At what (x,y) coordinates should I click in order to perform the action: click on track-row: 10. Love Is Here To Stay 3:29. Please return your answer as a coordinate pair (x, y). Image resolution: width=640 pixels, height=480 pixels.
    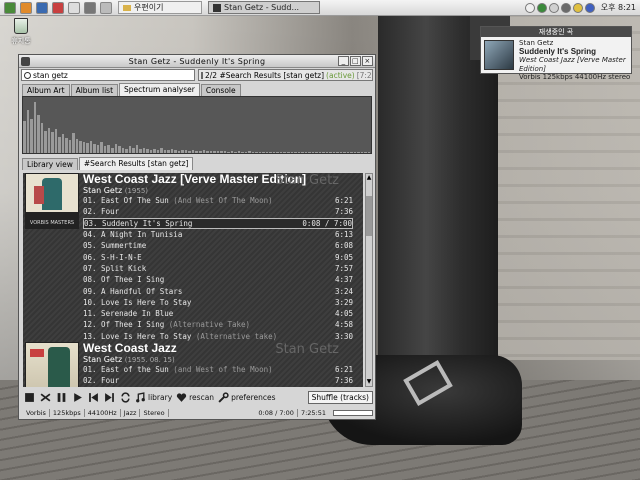
    Looking at the image, I should click on (218, 302).